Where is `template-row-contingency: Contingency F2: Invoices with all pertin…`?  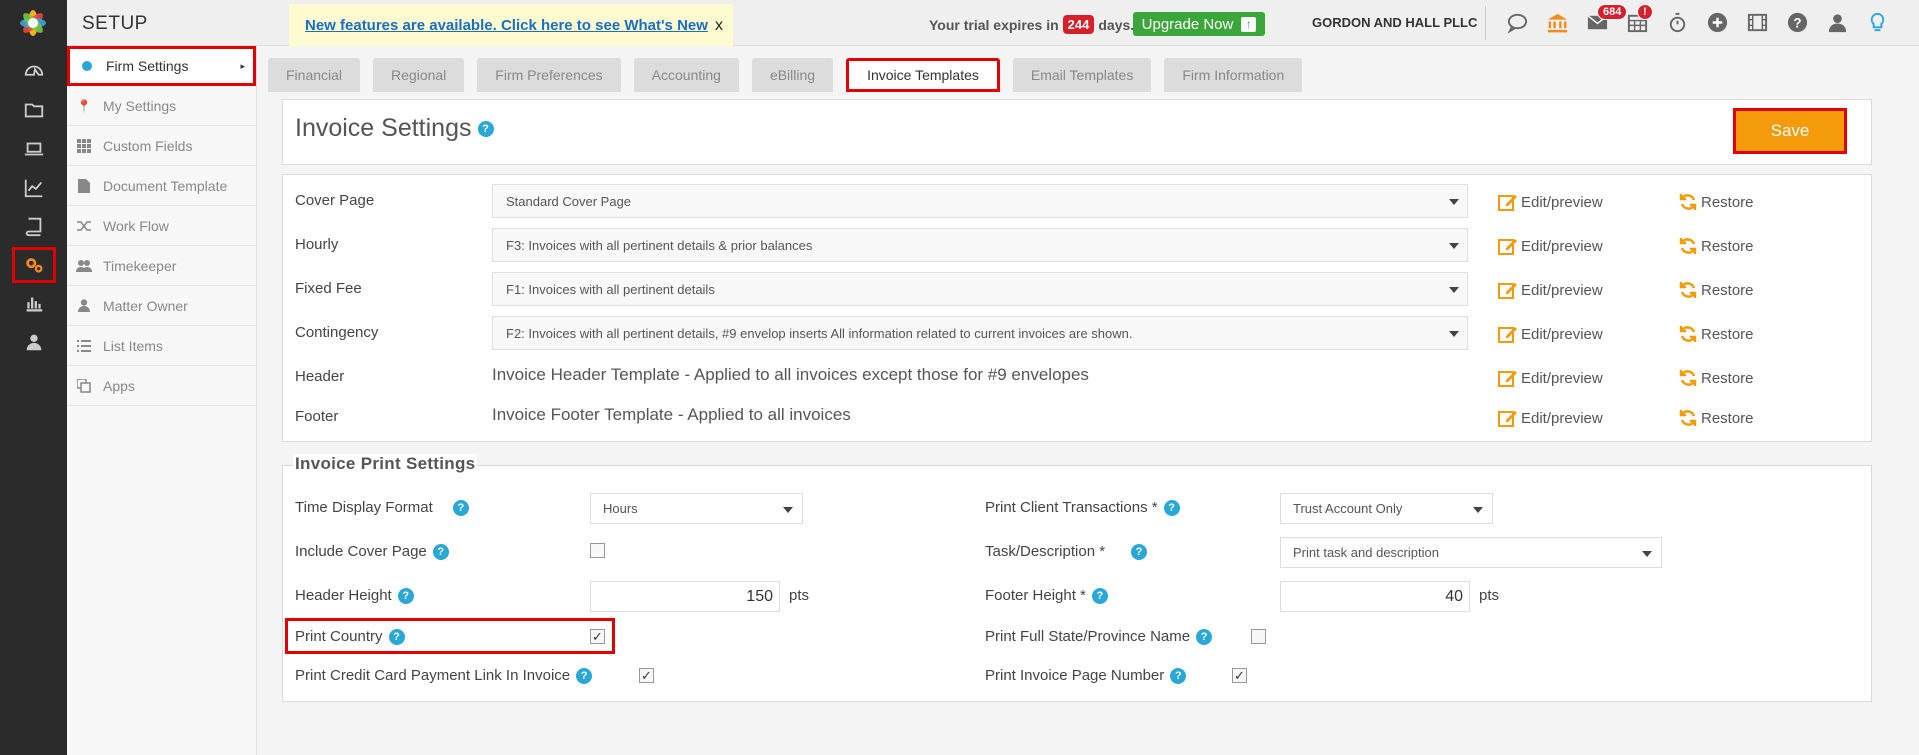 template-row-contingency: Contingency F2: Invoices with all pertin… is located at coordinates (1077, 334).